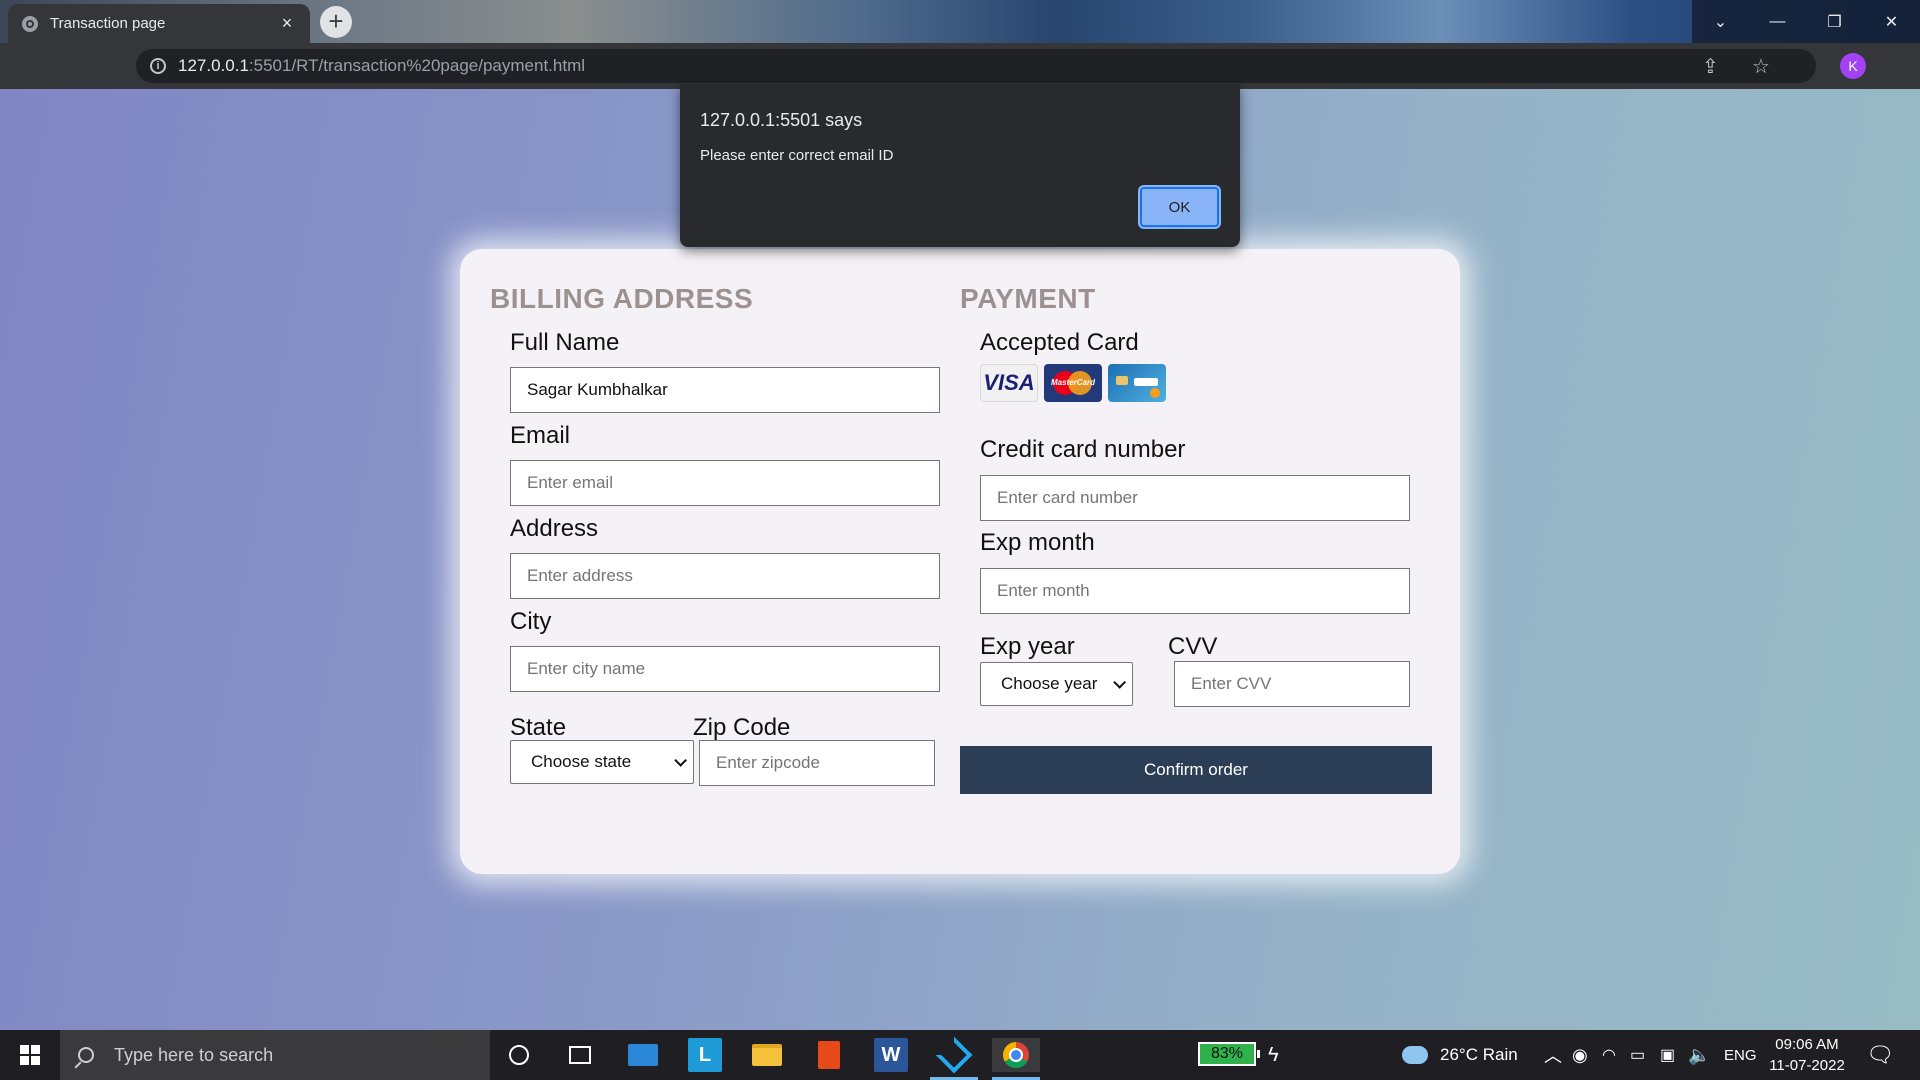  I want to click on battery-indicator: 83%, so click(1229, 1054).